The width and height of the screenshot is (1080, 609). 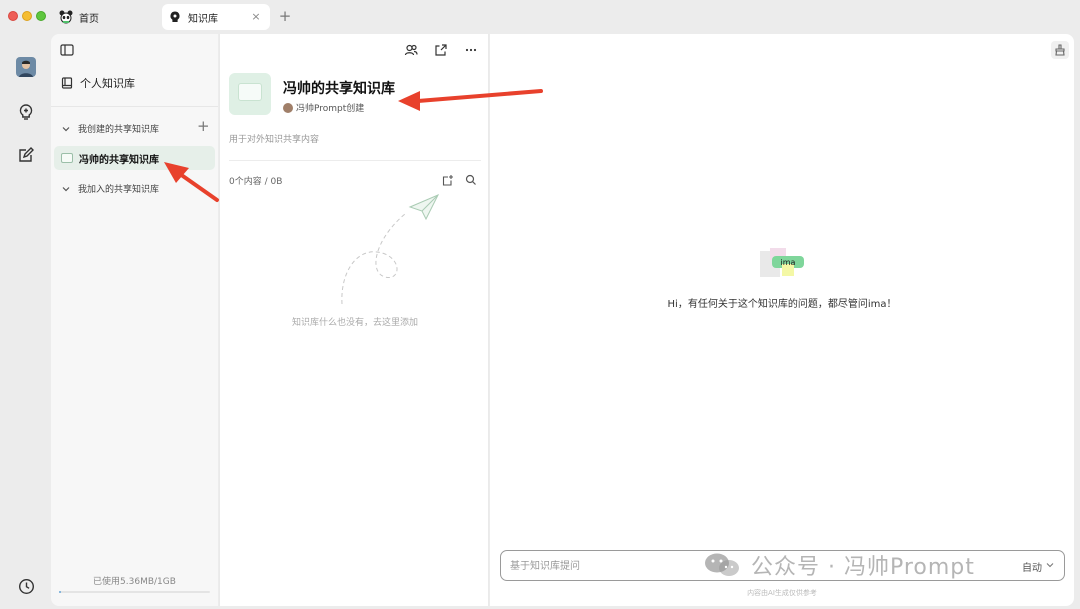 I want to click on bulb-icon, so click(x=175, y=17).